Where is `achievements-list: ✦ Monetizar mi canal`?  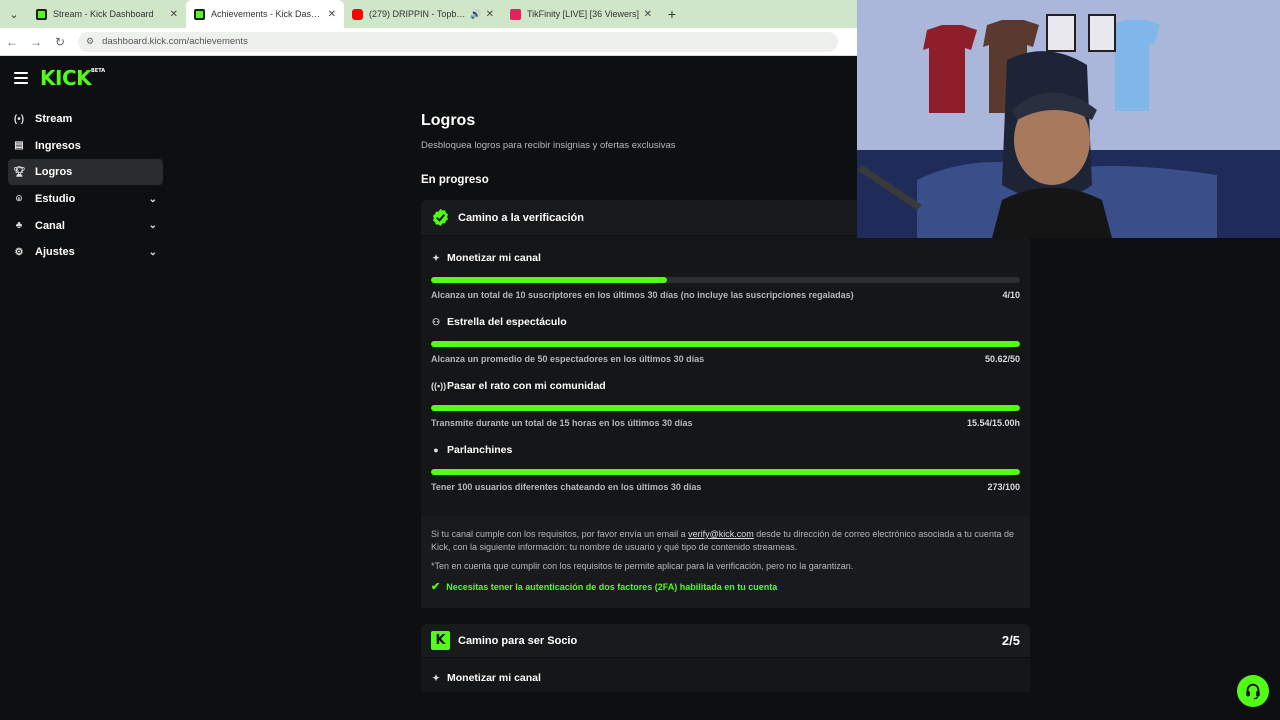 achievements-list: ✦ Monetizar mi canal is located at coordinates (725, 675).